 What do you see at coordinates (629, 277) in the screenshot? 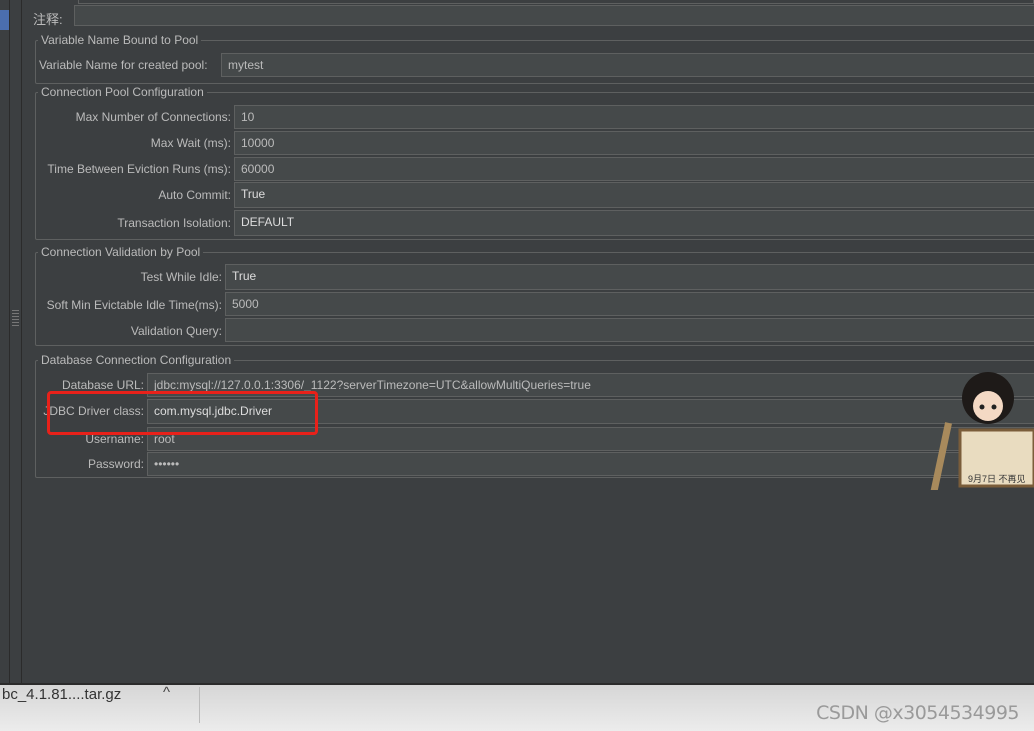
I see `test-idle-select: True` at bounding box center [629, 277].